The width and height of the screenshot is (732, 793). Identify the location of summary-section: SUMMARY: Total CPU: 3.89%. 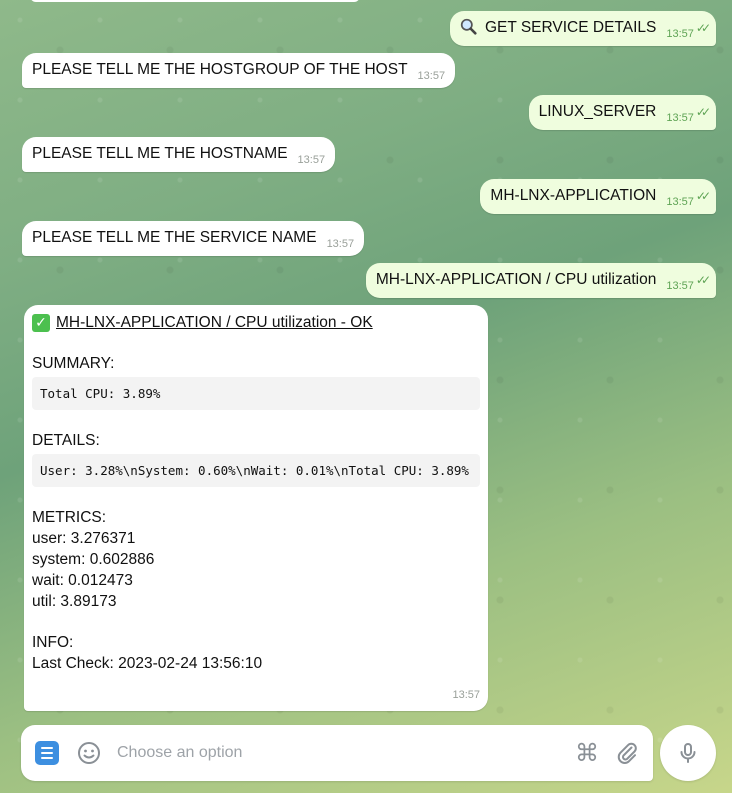
(256, 381).